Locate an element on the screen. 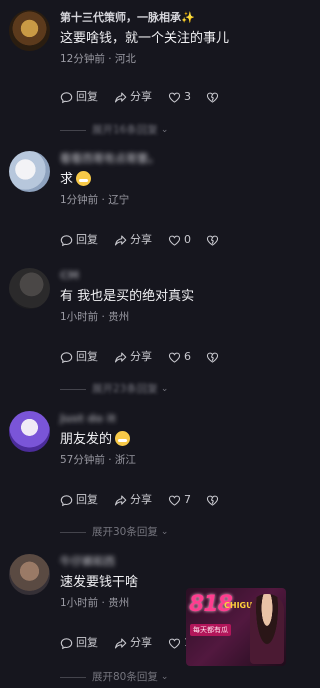  like-button: 6 is located at coordinates (179, 357).